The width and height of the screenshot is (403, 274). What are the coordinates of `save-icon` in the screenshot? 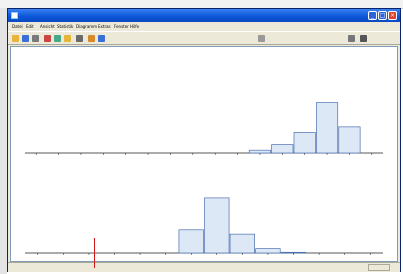 It's located at (25, 38).